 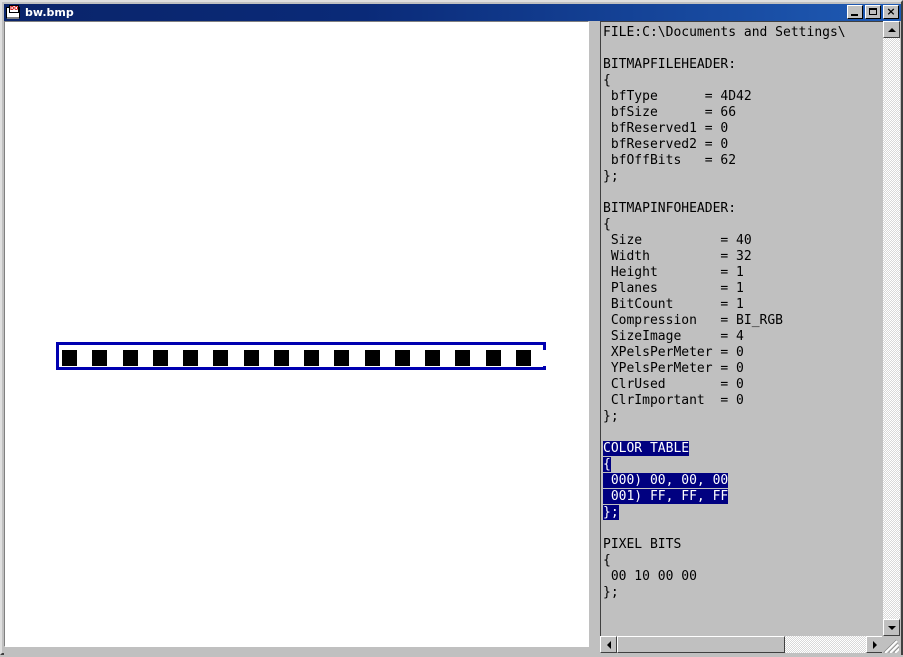 I want to click on vertical-scroll-track, so click(x=891, y=328).